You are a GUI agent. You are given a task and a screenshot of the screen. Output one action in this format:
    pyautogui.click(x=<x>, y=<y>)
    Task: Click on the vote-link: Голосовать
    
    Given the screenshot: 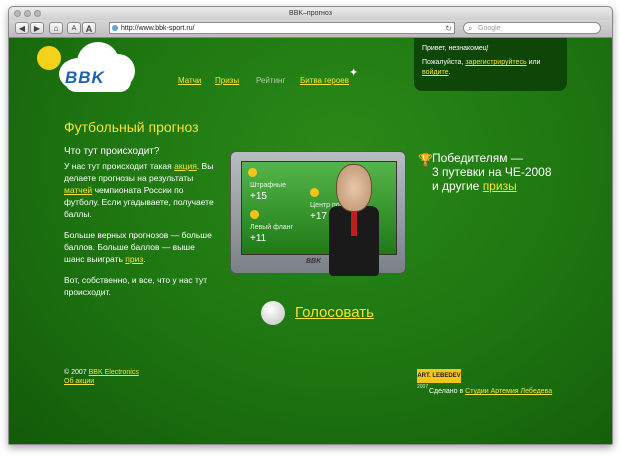 What is the action you would take?
    pyautogui.click(x=334, y=312)
    